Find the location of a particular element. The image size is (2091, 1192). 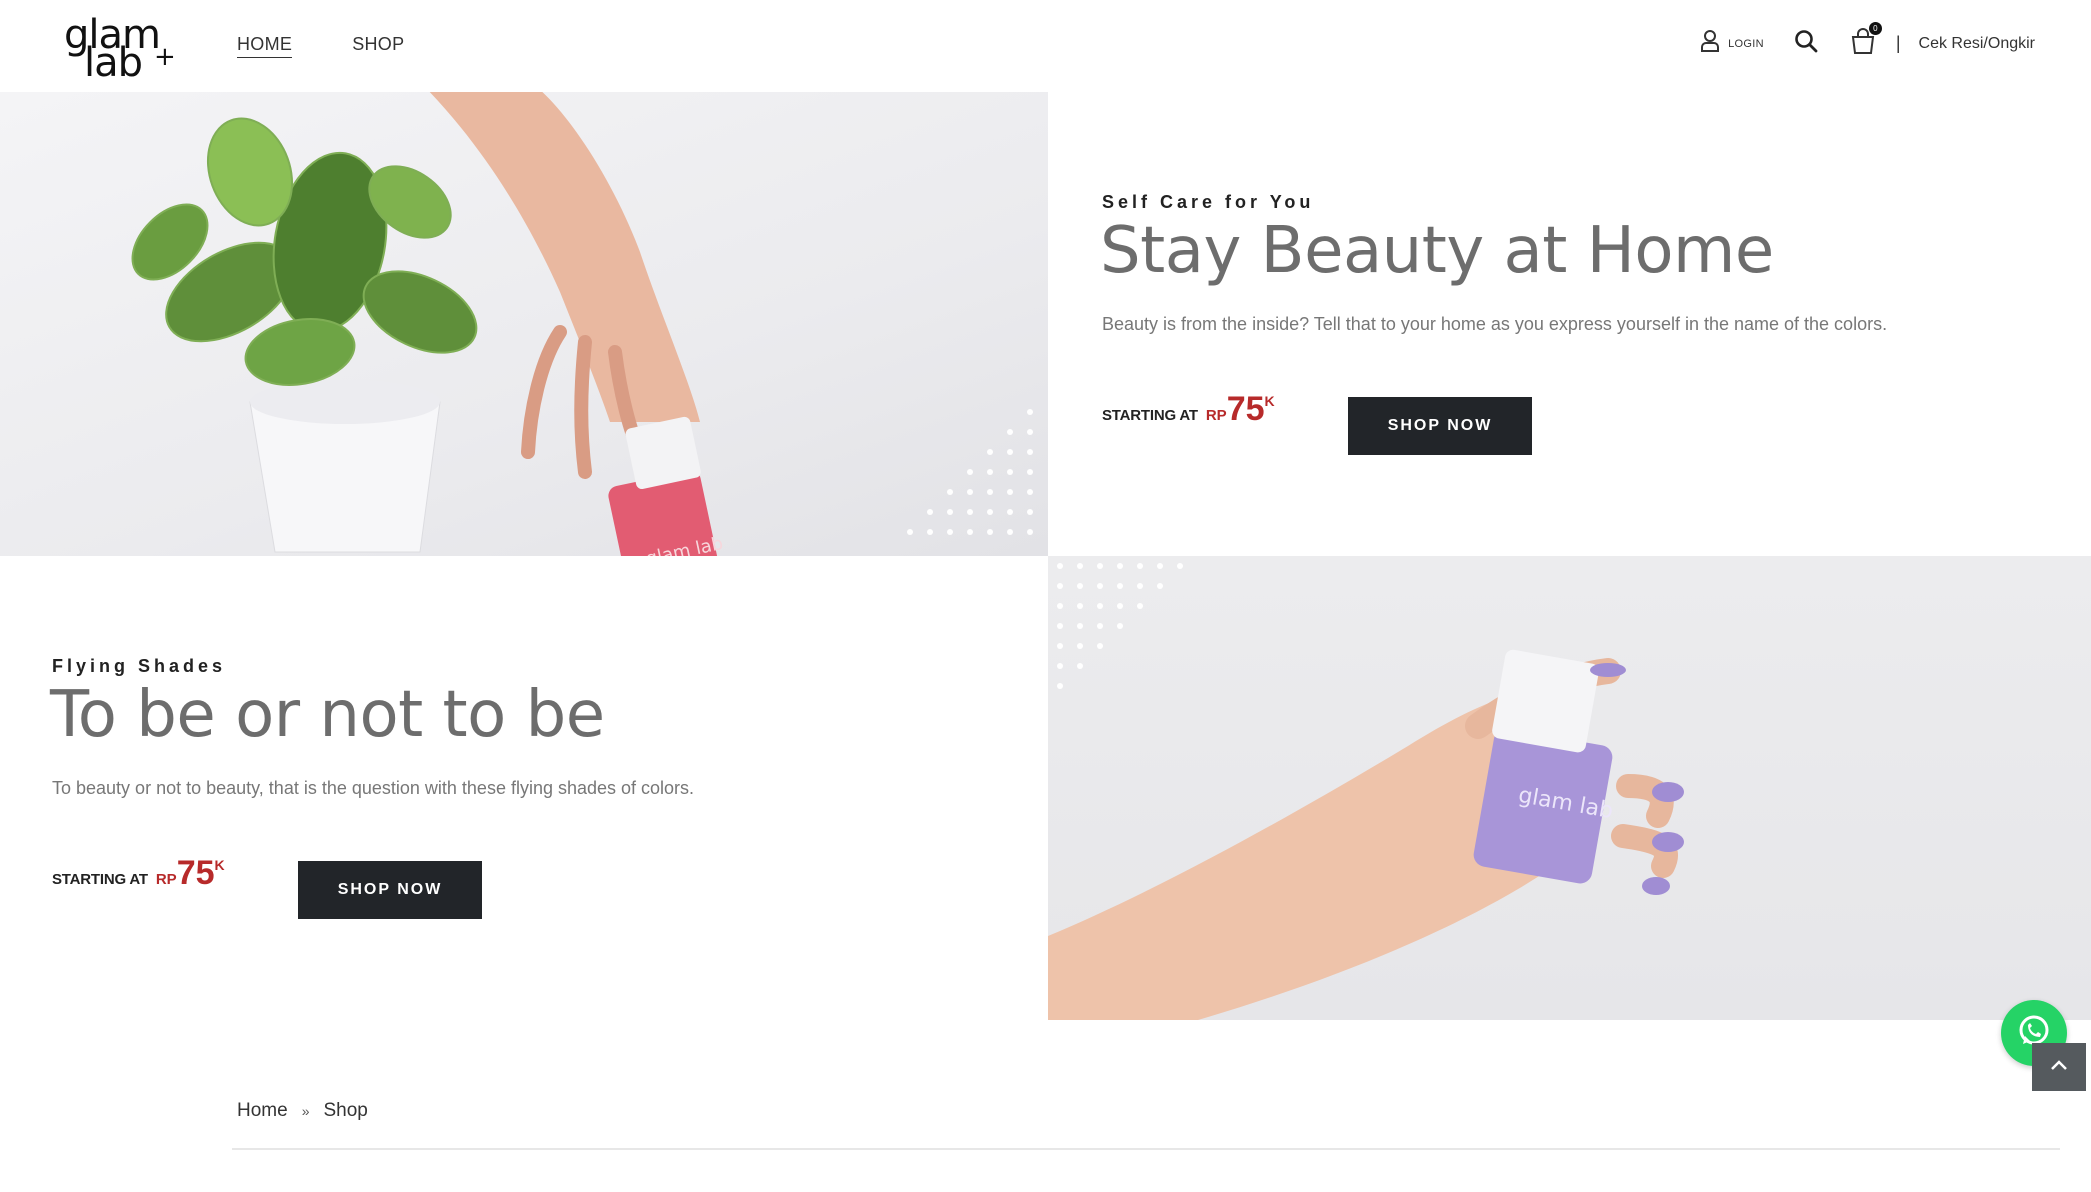

banner-kicker: Flying Shades is located at coordinates (139, 666).